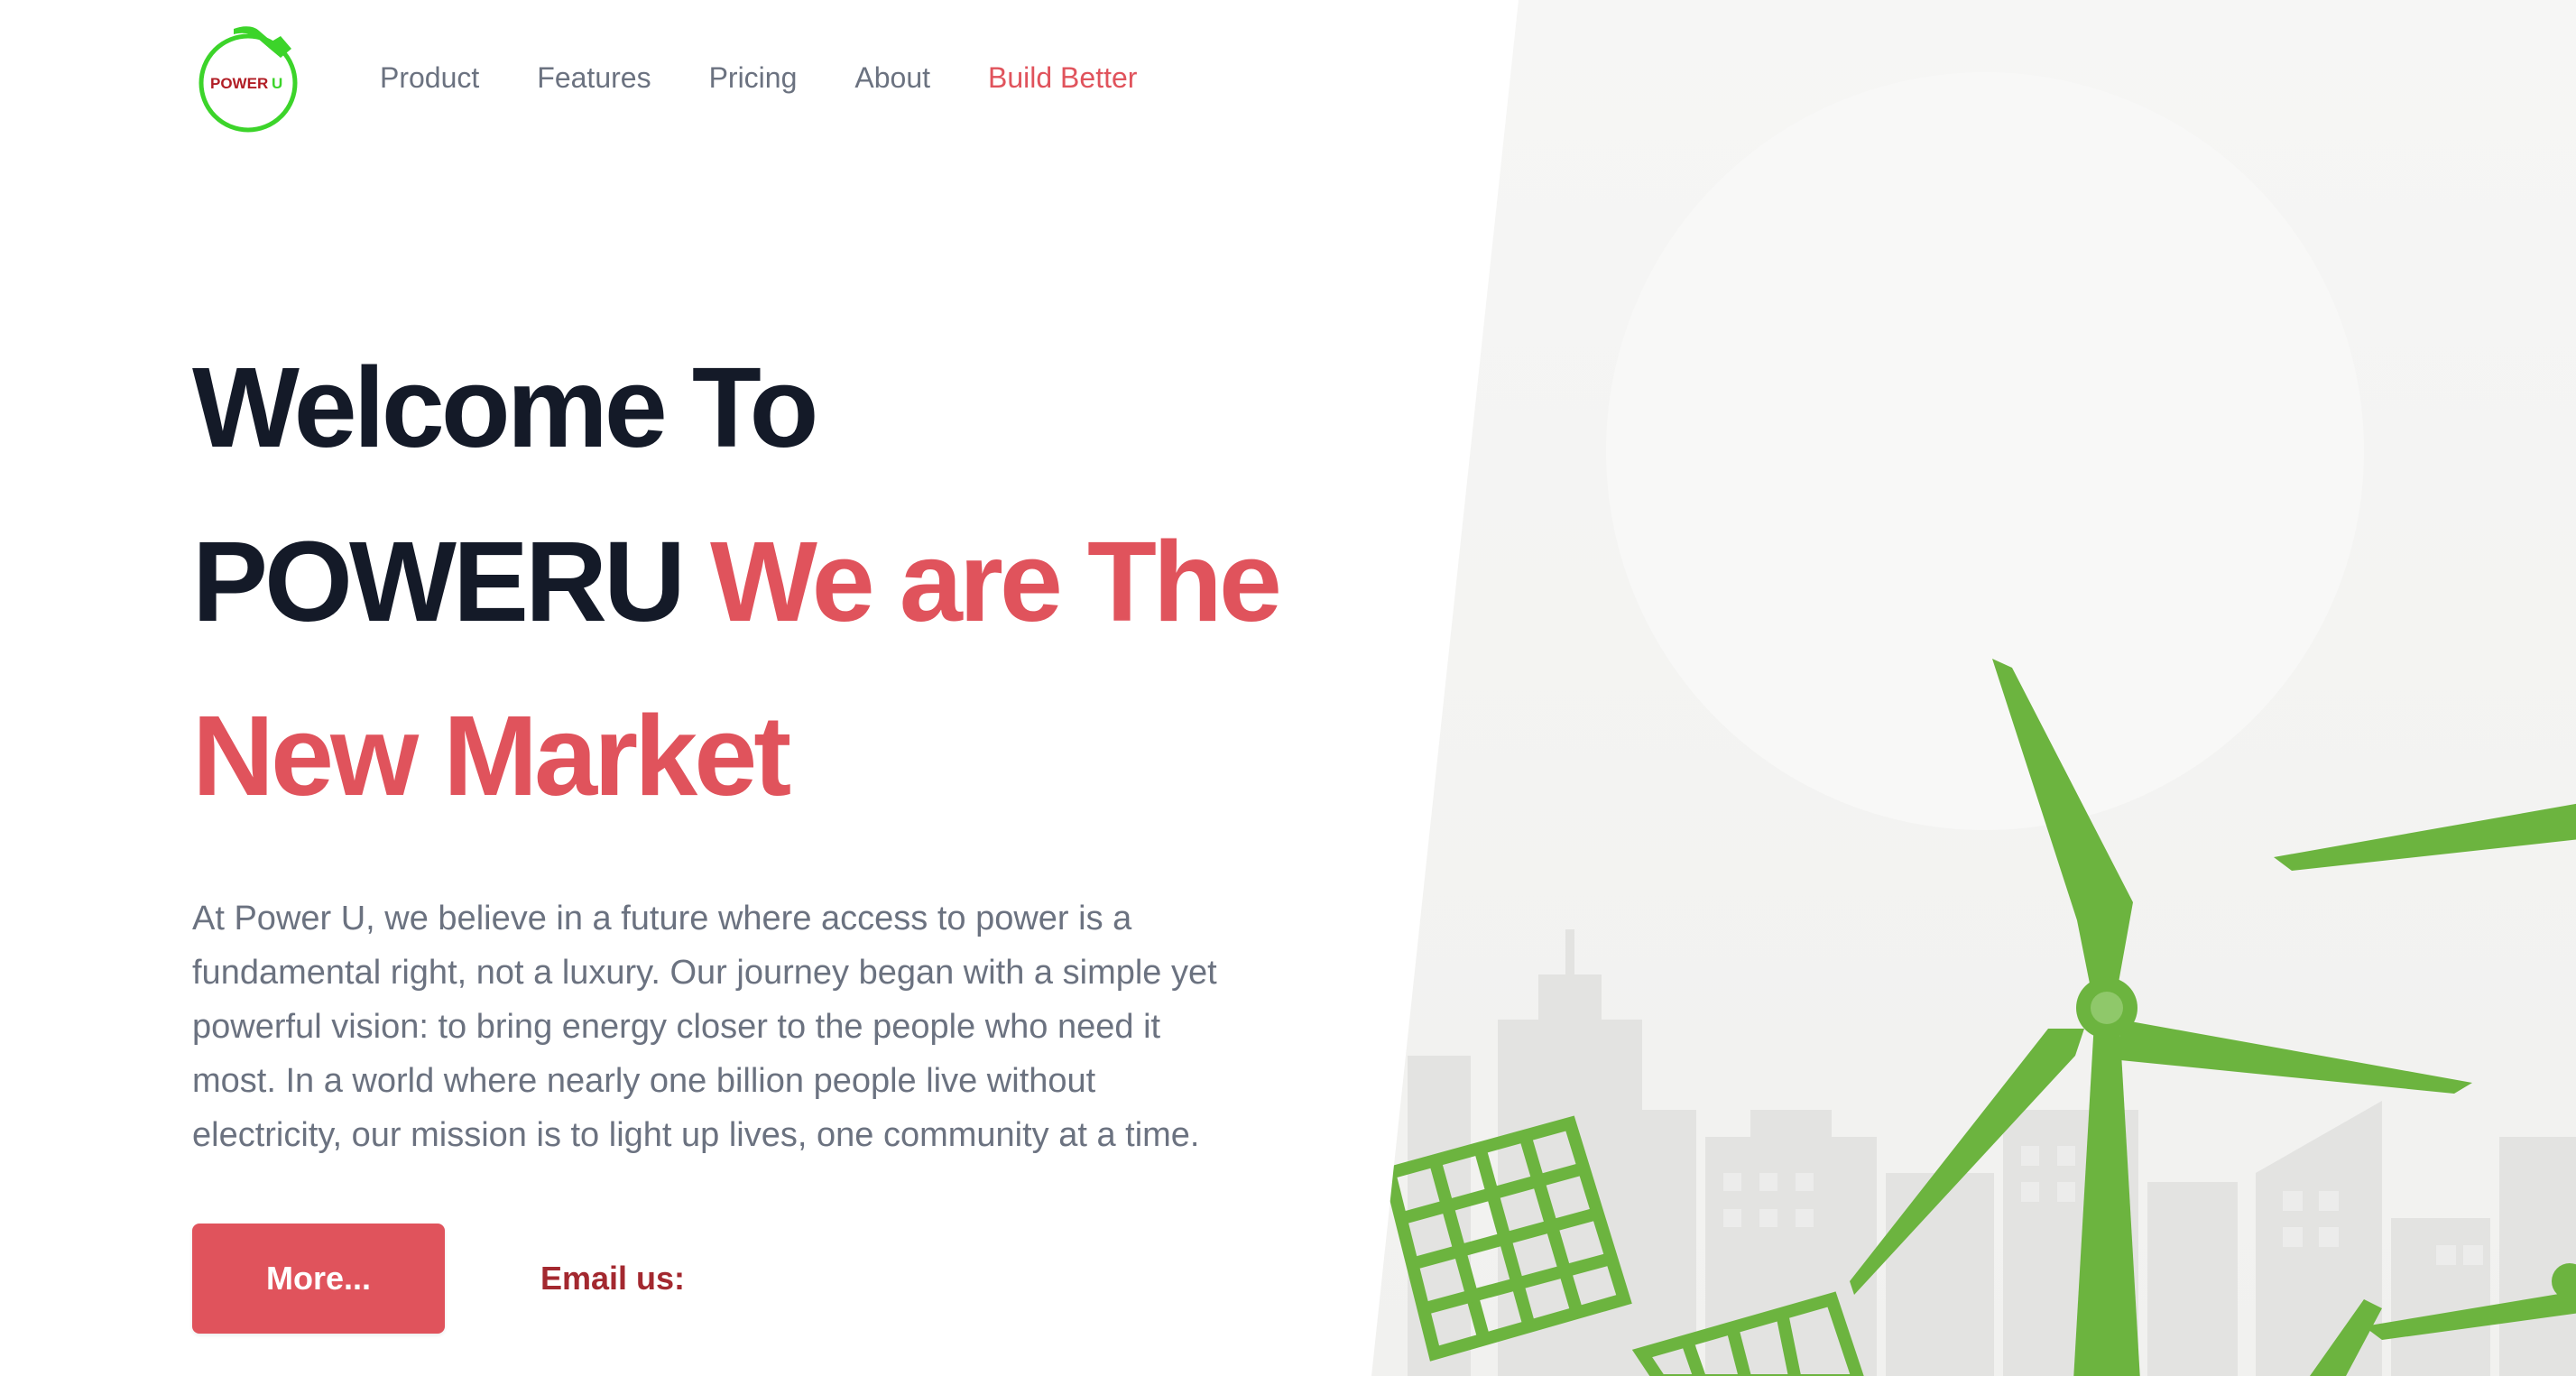 The image size is (2576, 1376). What do you see at coordinates (996, 581) in the screenshot?
I see `headline-accent-1: We are The` at bounding box center [996, 581].